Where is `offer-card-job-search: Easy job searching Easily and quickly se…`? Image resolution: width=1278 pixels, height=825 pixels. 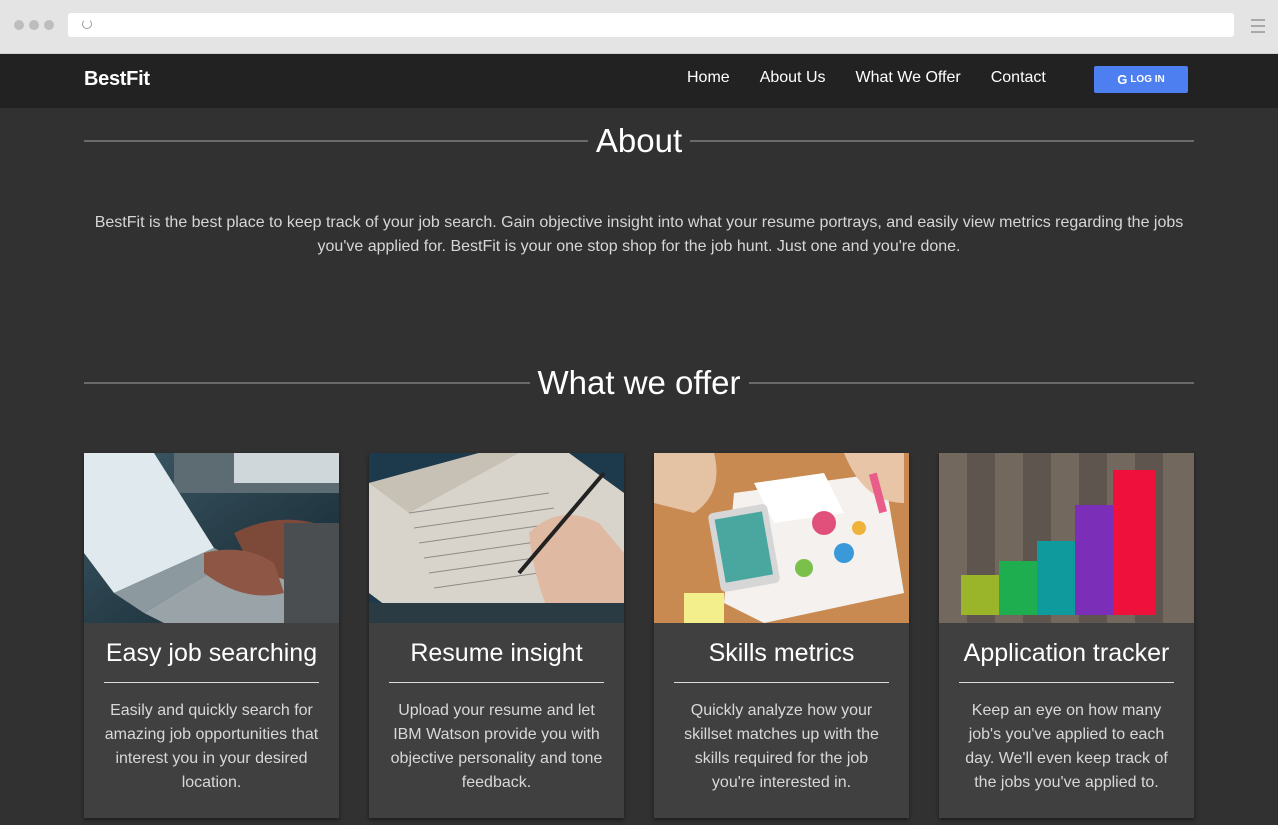
offer-card-job-search: Easy job searching Easily and quickly se… is located at coordinates (211, 635).